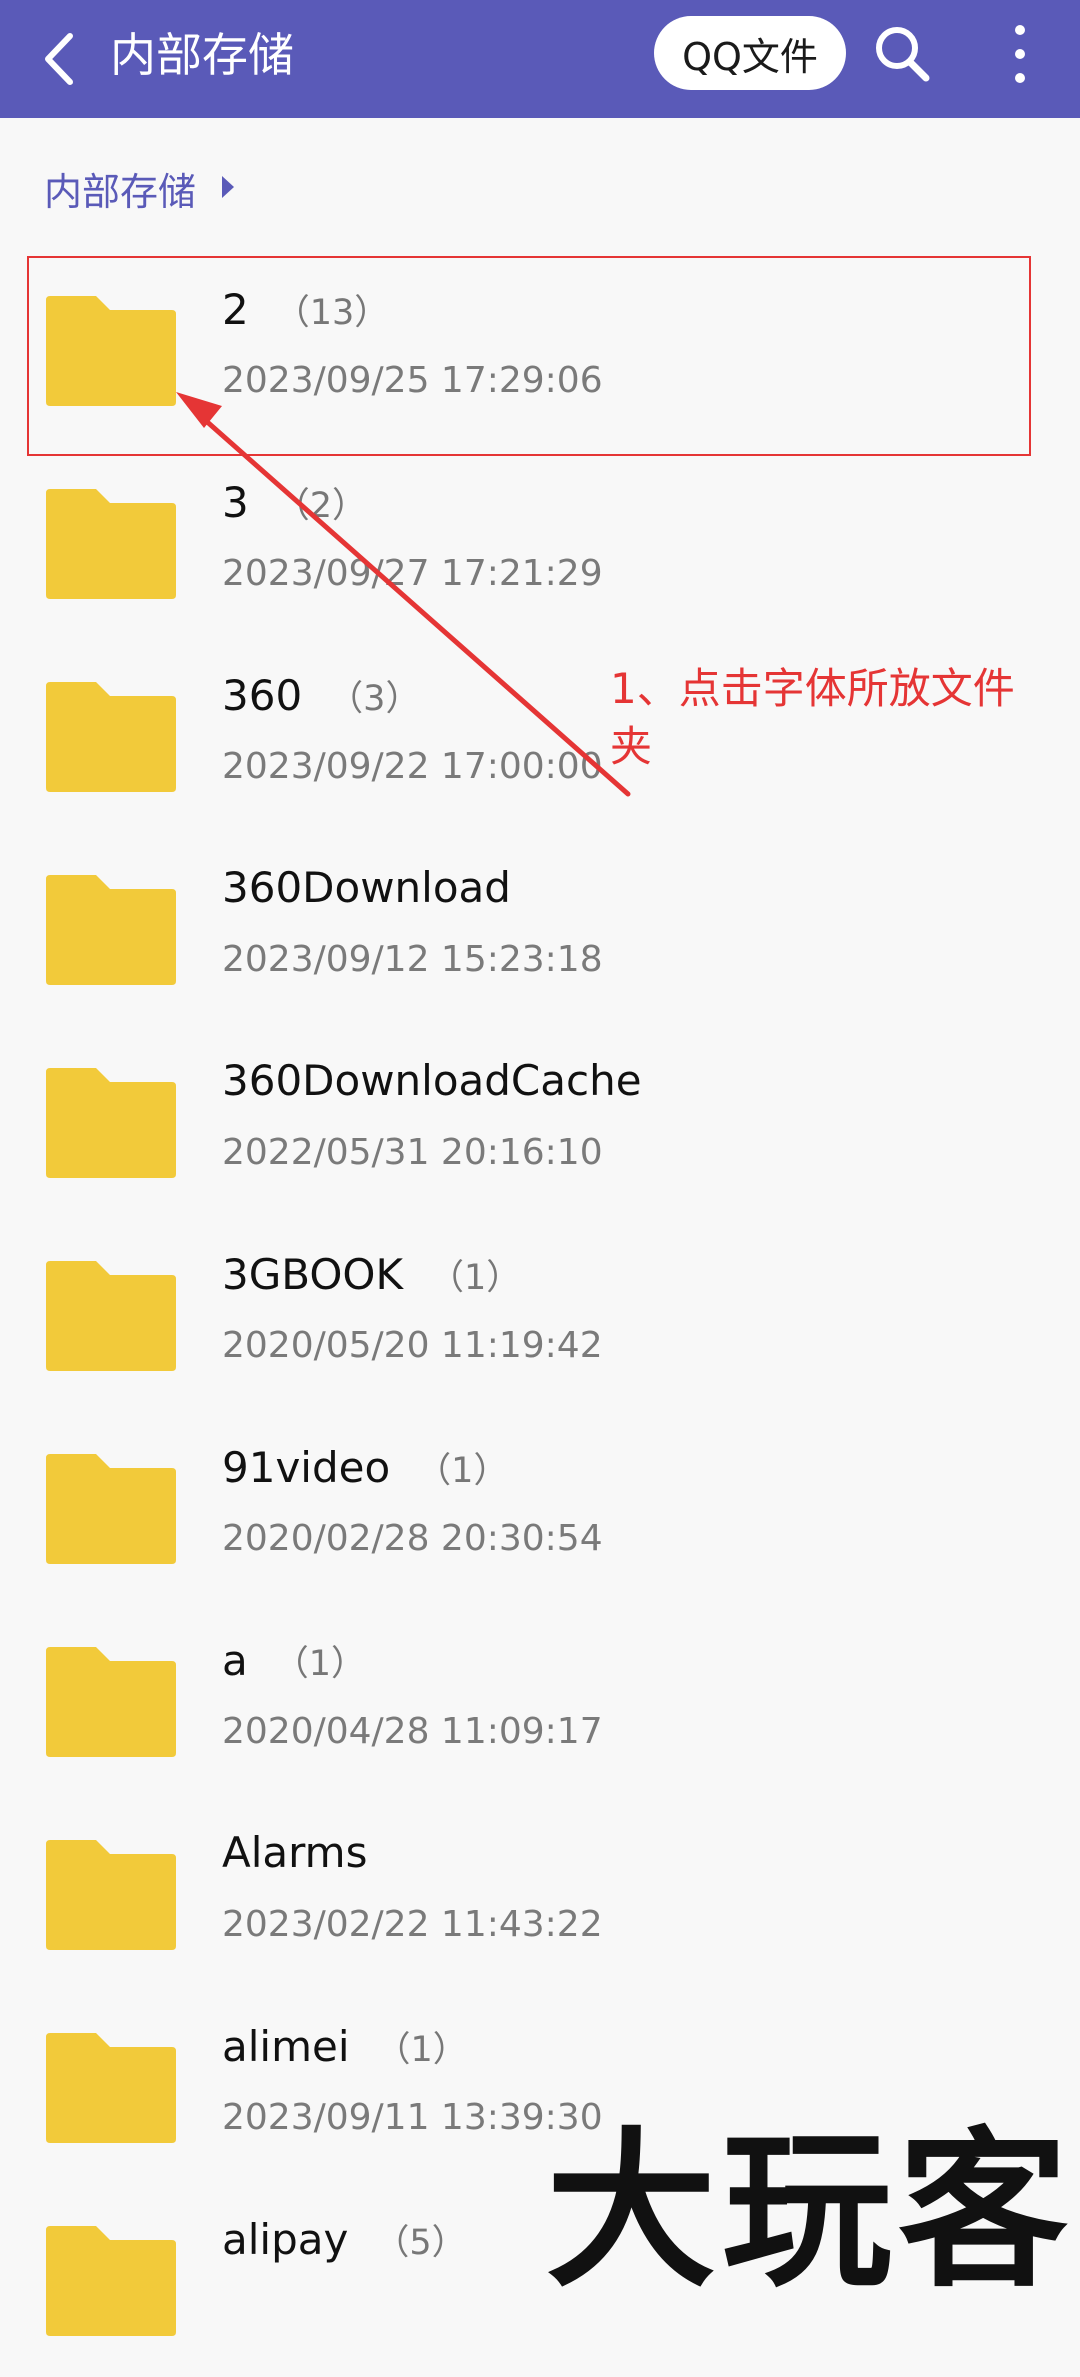  Describe the element at coordinates (412, 1538) in the screenshot. I see `folder-date: 2020/02/28 20:30:54` at that location.